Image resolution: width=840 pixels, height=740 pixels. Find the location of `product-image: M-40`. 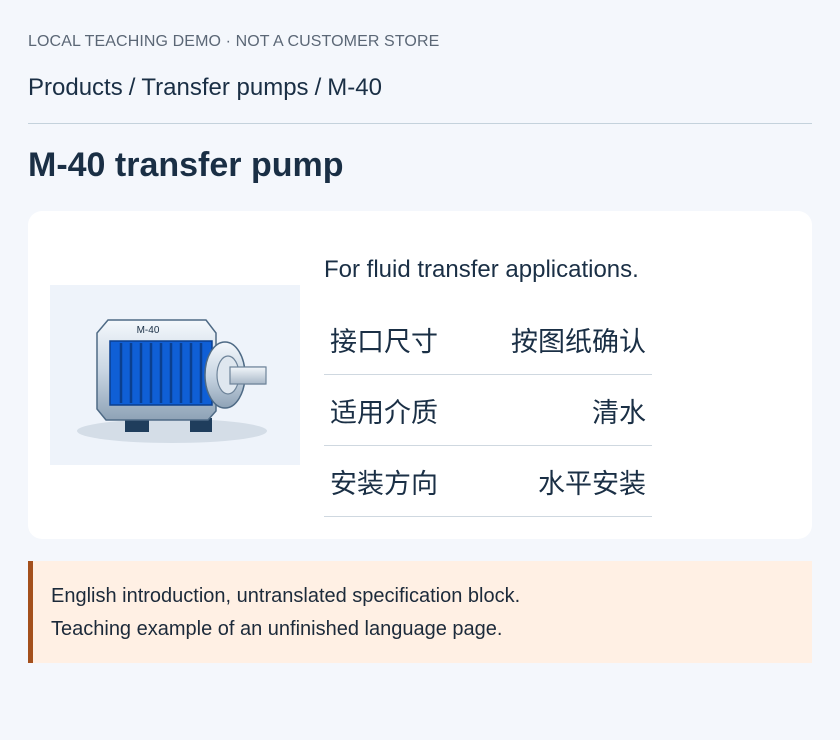

product-image: M-40 is located at coordinates (175, 375).